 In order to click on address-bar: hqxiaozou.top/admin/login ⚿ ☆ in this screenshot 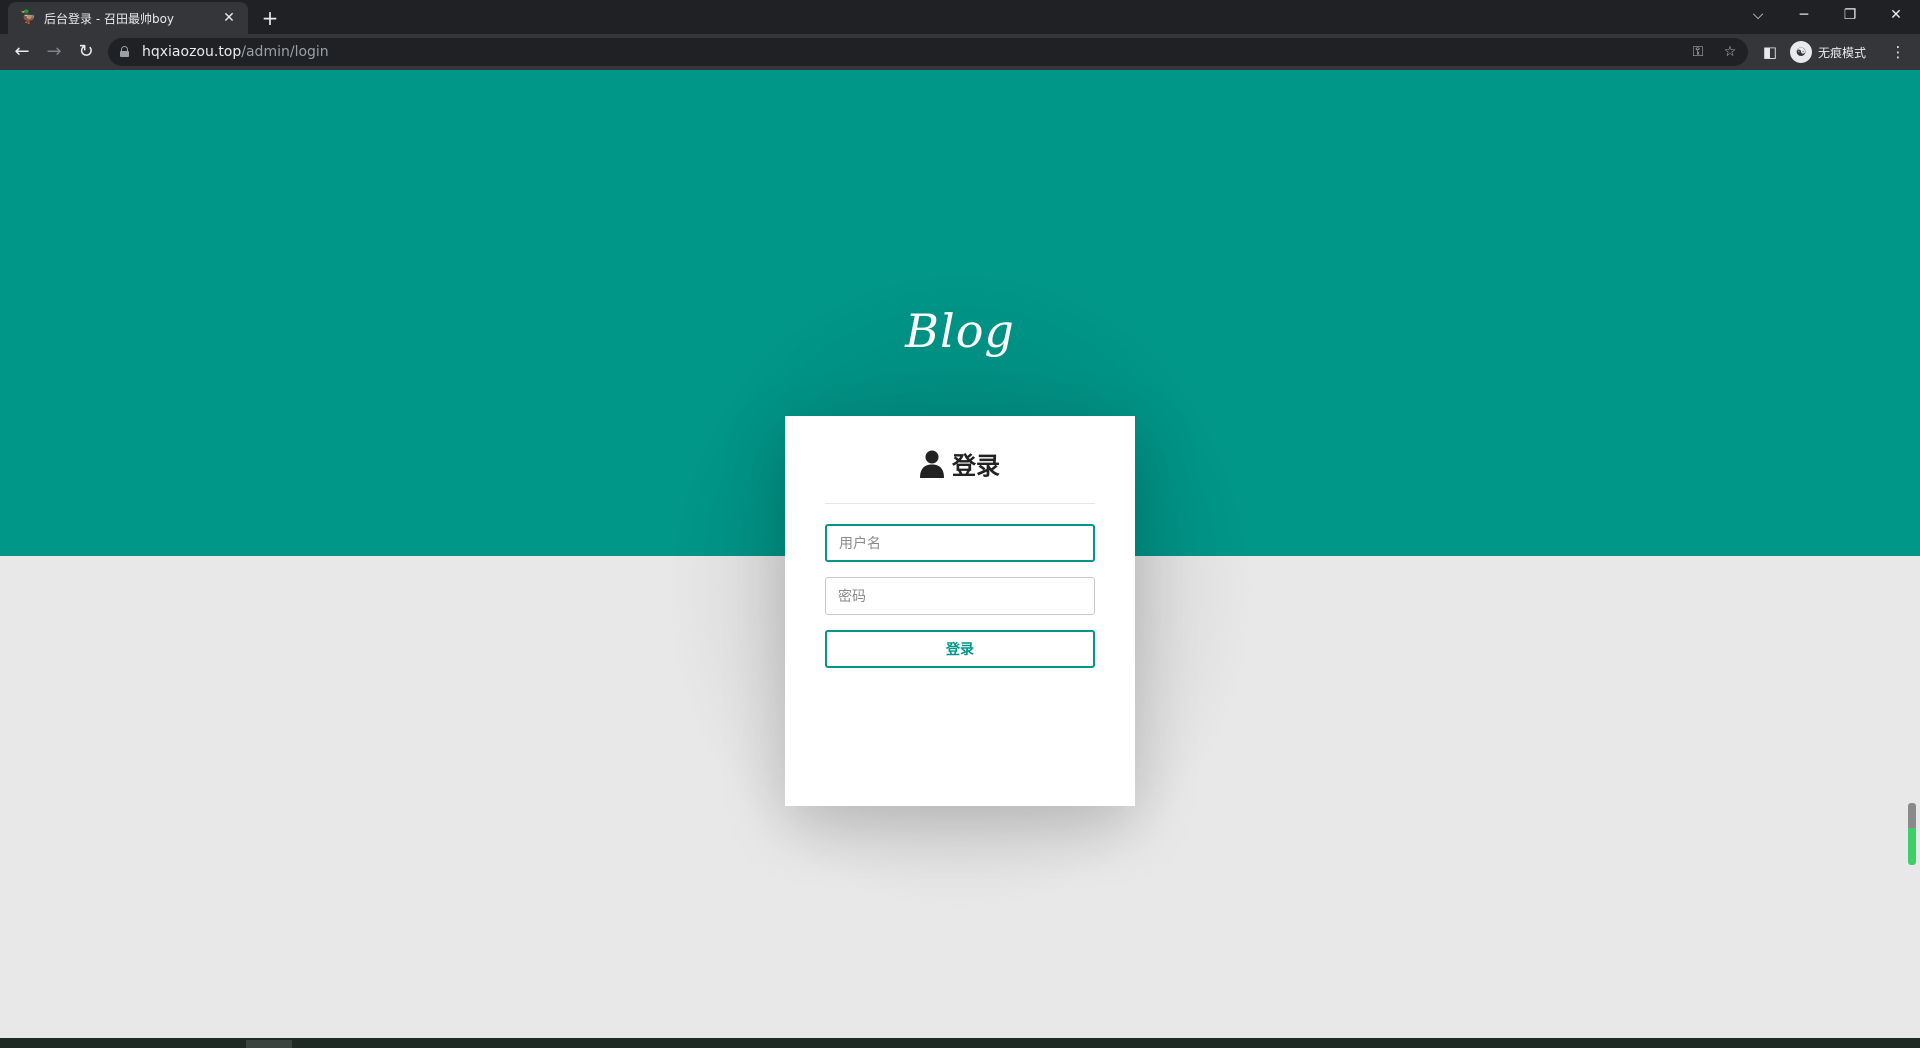, I will do `click(928, 52)`.